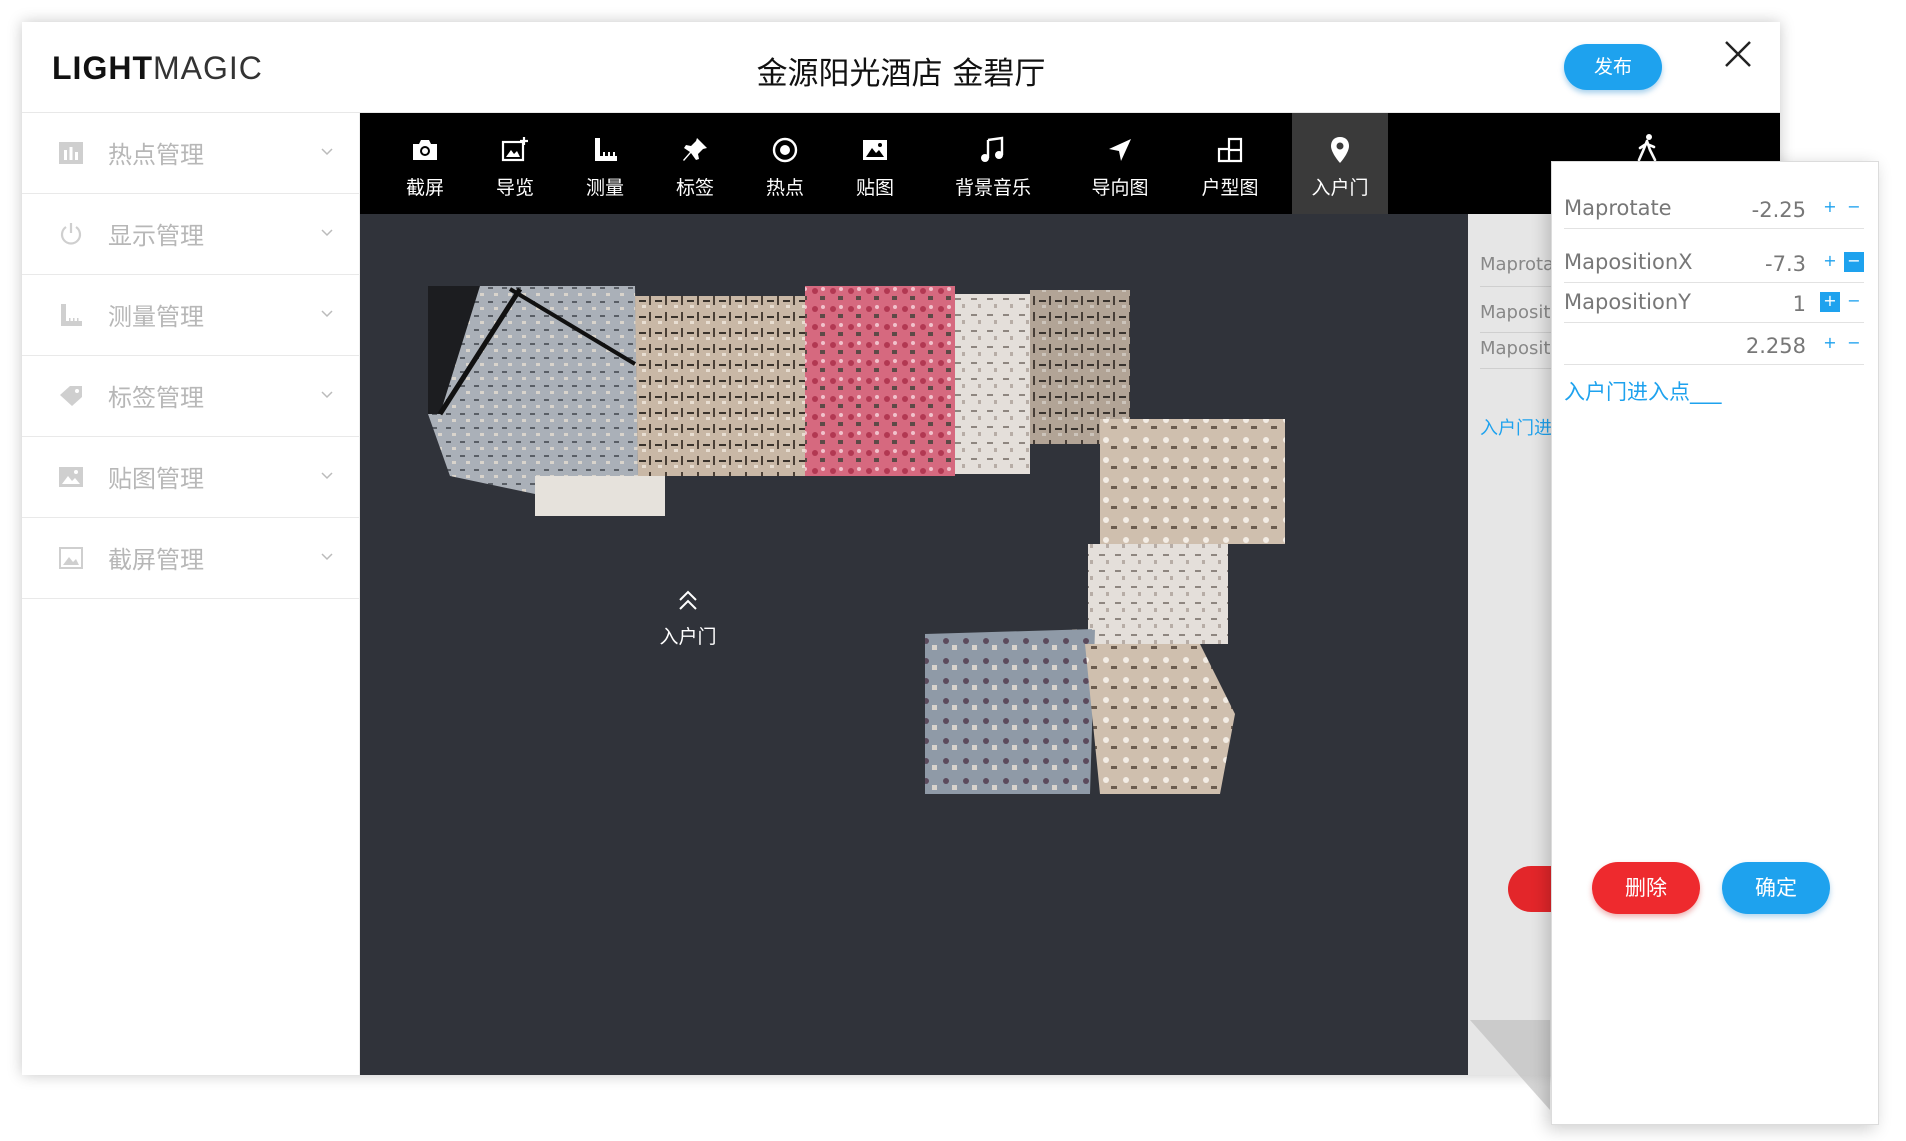  I want to click on navigation-icon, so click(1120, 150).